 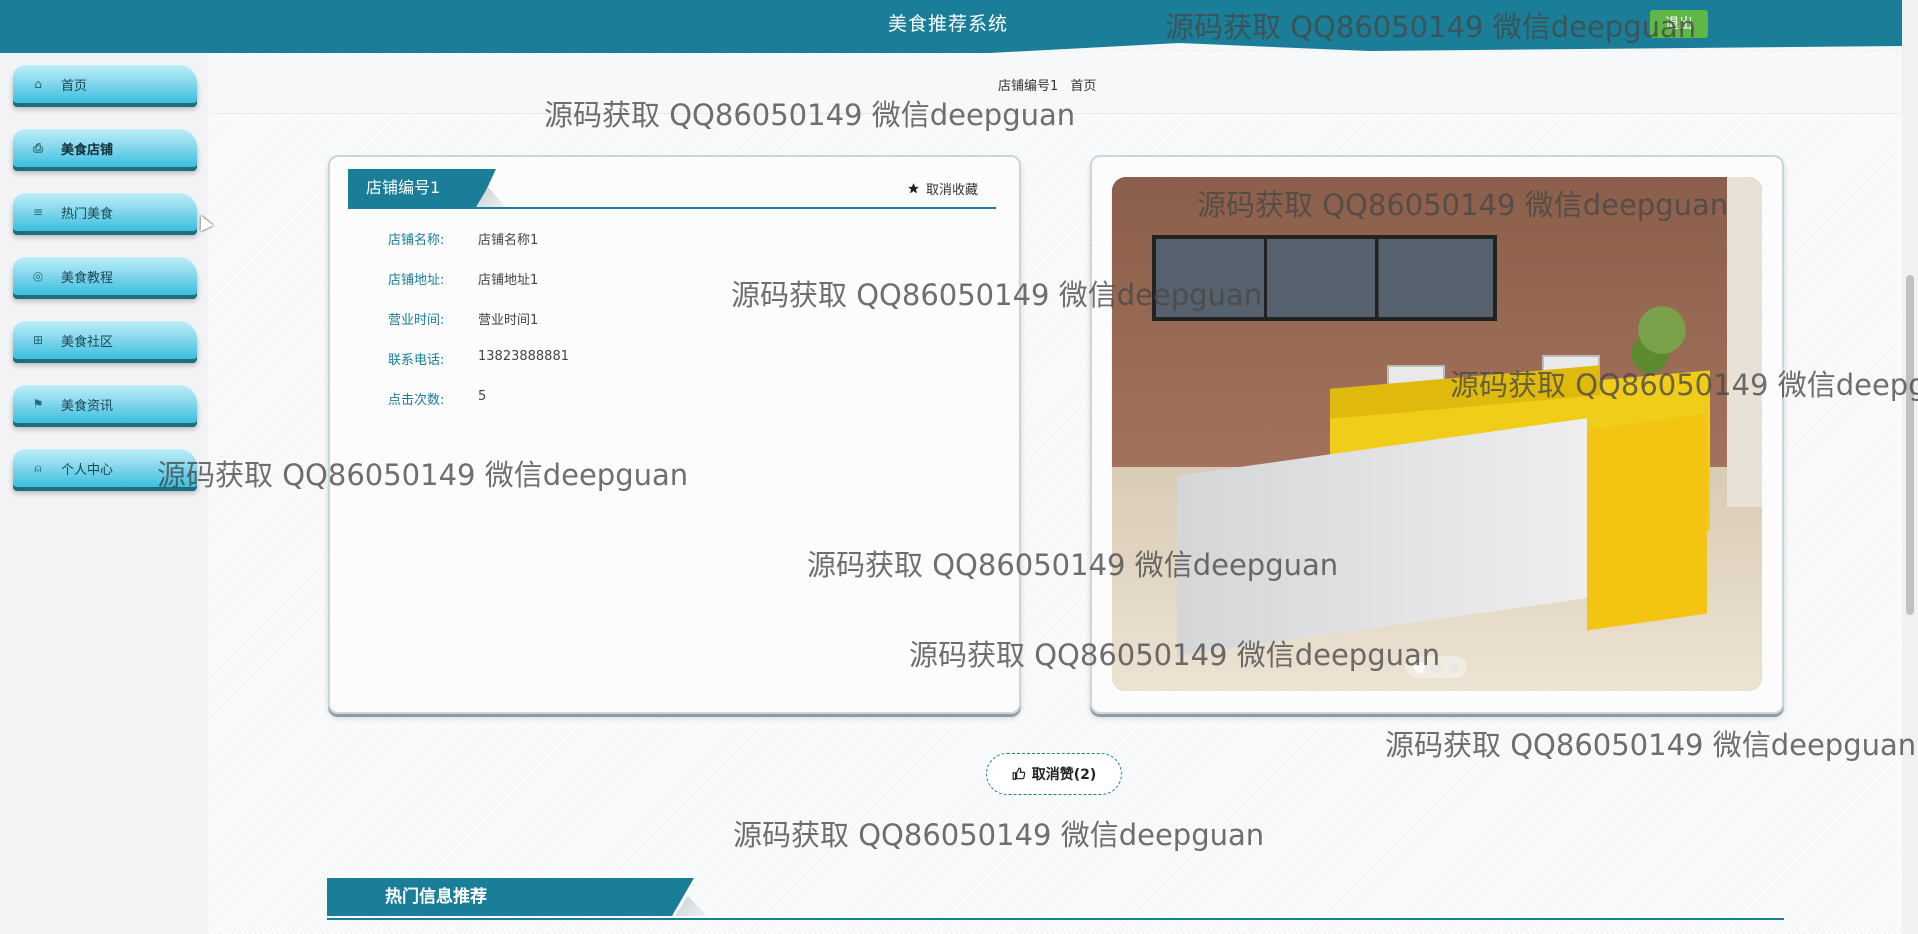 I want to click on tutorial-icon: ◎, so click(x=38, y=276).